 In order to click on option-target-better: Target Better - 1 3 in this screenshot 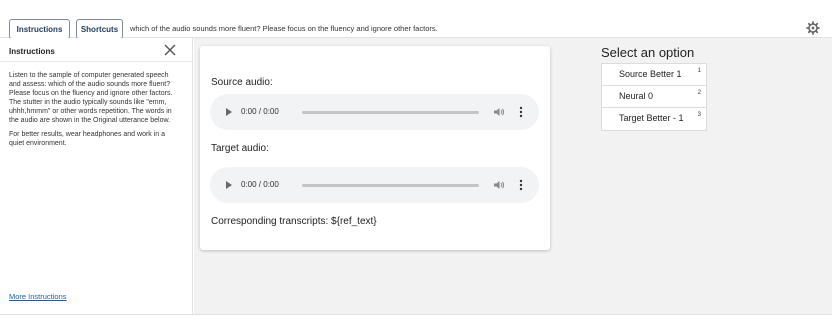, I will do `click(654, 119)`.